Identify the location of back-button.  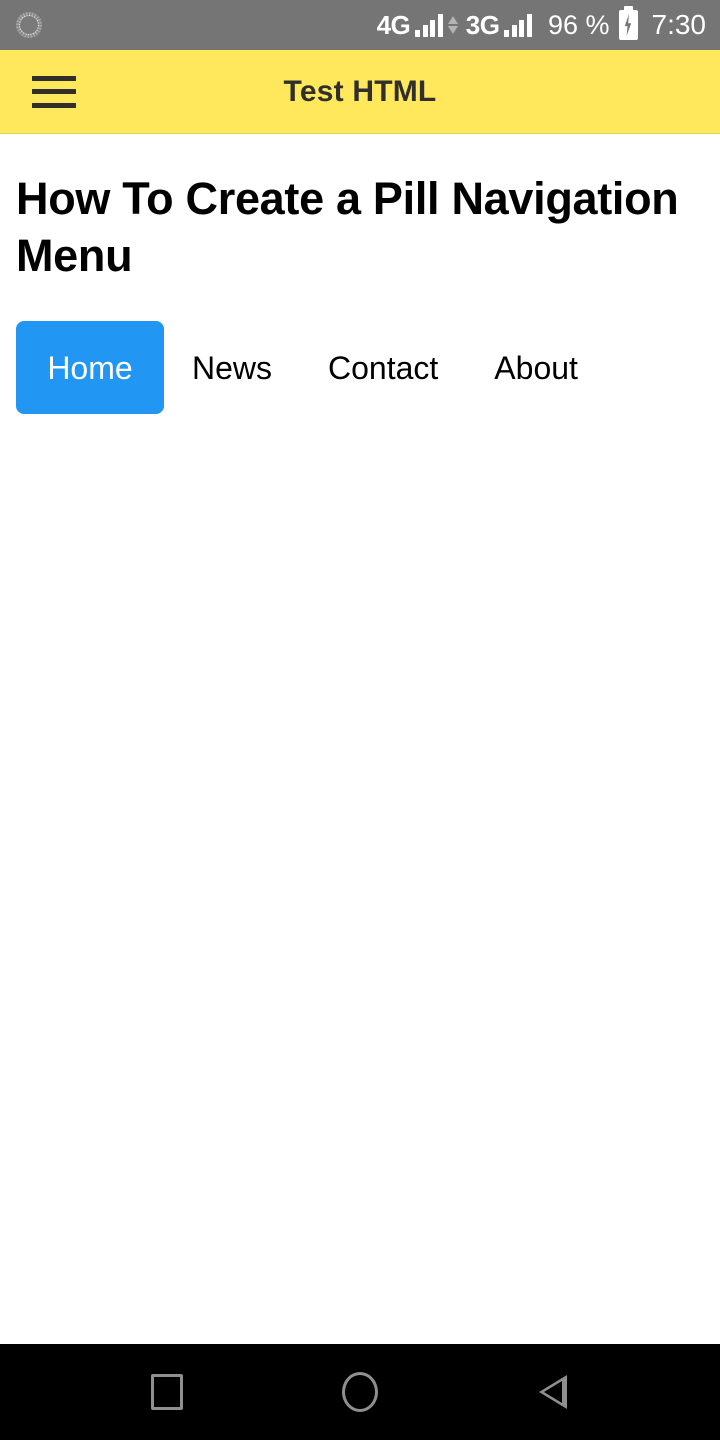
(553, 1392).